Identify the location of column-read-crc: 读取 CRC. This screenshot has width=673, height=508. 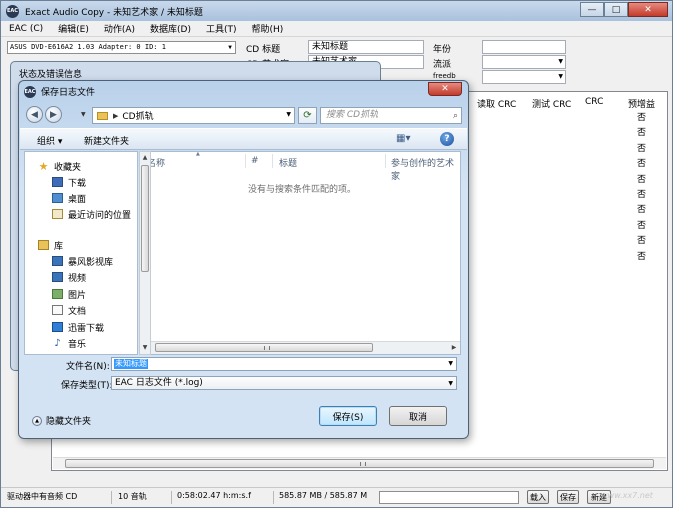
(496, 103).